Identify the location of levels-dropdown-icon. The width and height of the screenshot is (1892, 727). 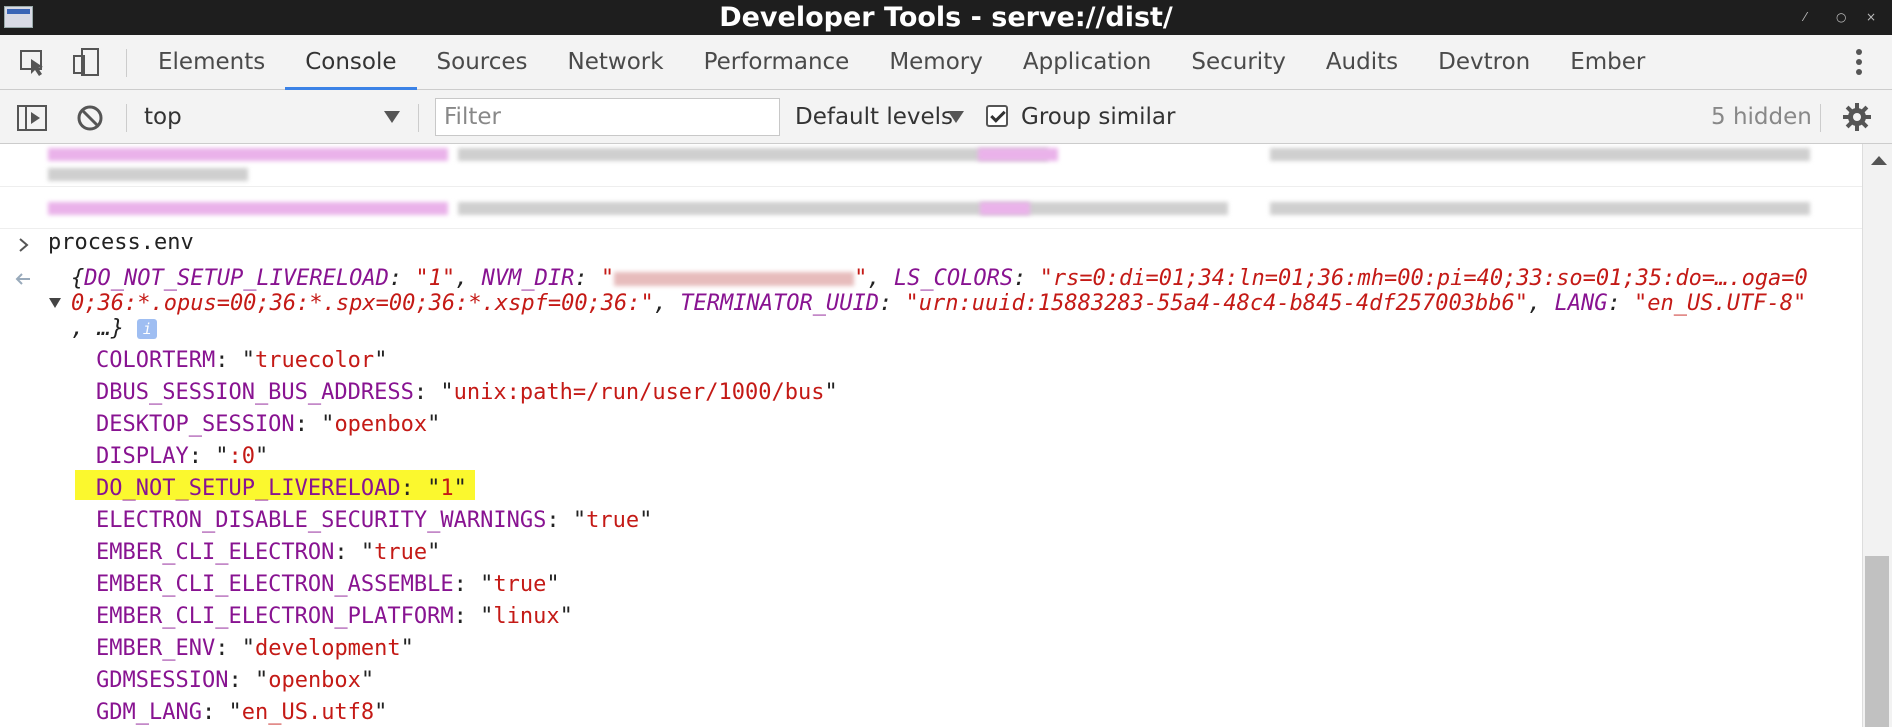
(956, 117).